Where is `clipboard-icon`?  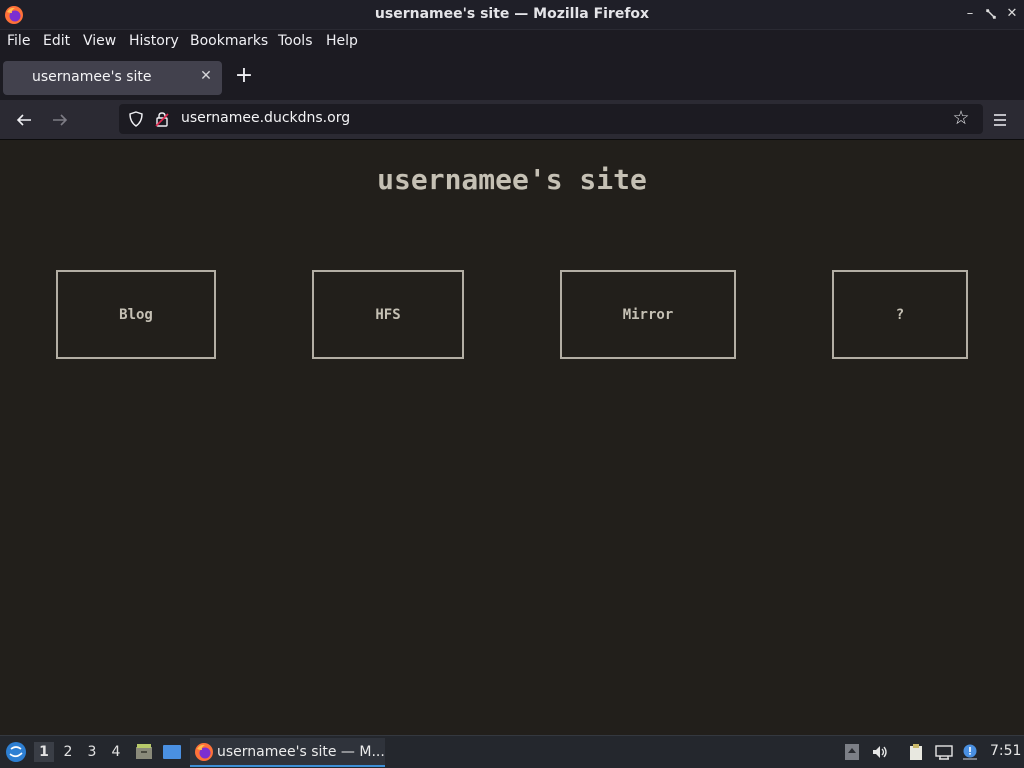 clipboard-icon is located at coordinates (916, 752).